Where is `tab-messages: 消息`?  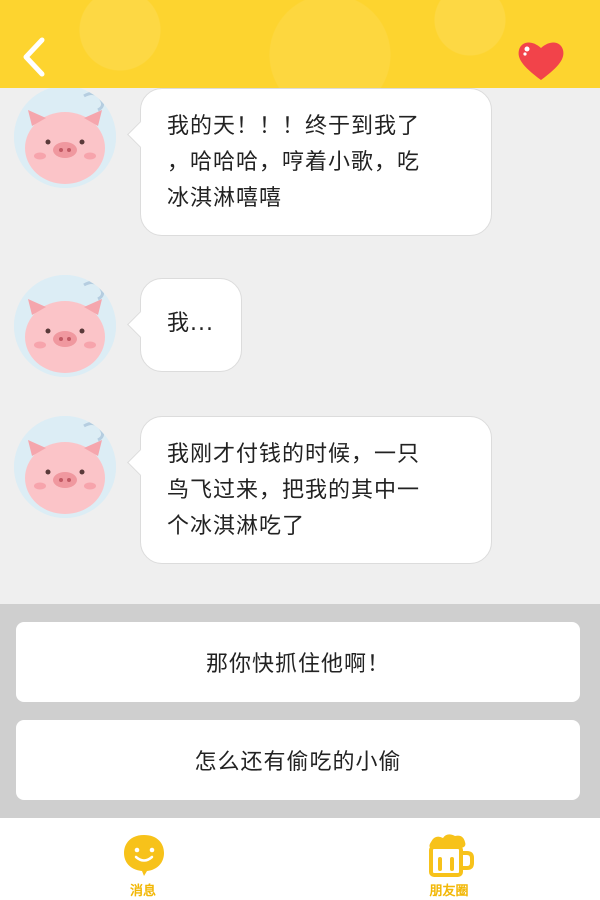 tab-messages: 消息 is located at coordinates (143, 859).